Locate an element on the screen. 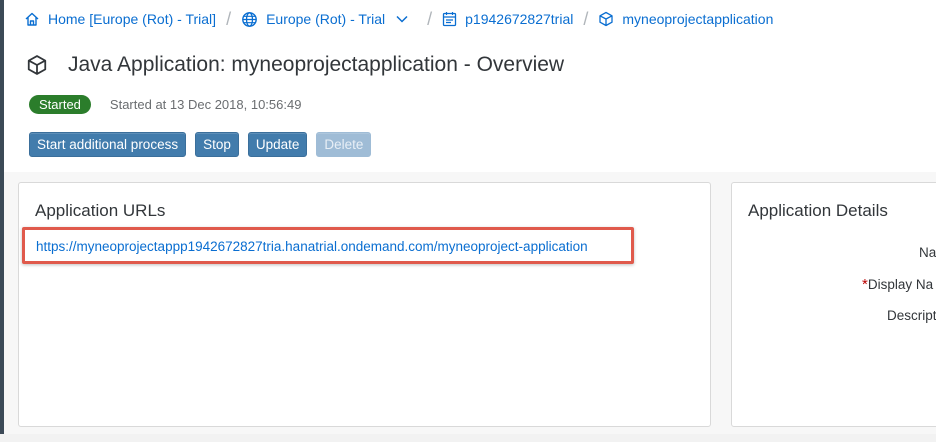  application-urls-title: Application URLs is located at coordinates (100, 210).